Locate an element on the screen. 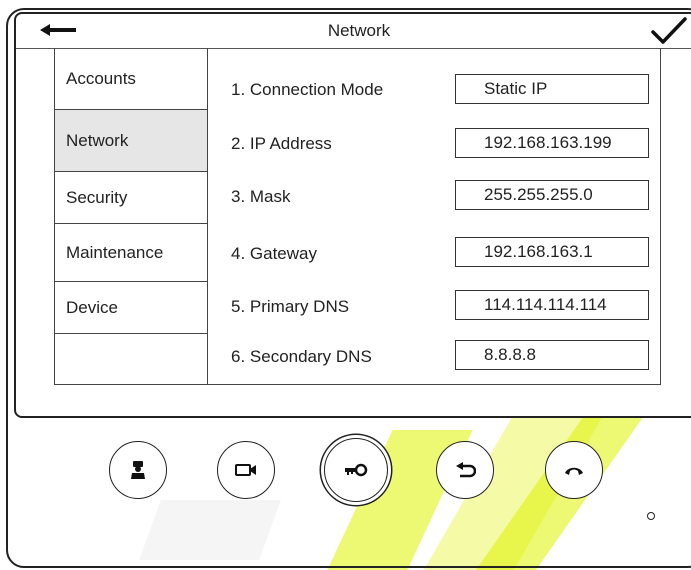  setting-label: 4. Gateway is located at coordinates (274, 253).